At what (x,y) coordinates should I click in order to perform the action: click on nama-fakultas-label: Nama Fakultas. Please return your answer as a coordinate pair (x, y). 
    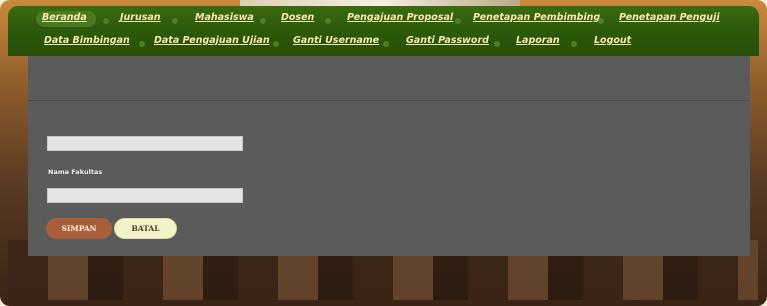
    Looking at the image, I should click on (75, 172).